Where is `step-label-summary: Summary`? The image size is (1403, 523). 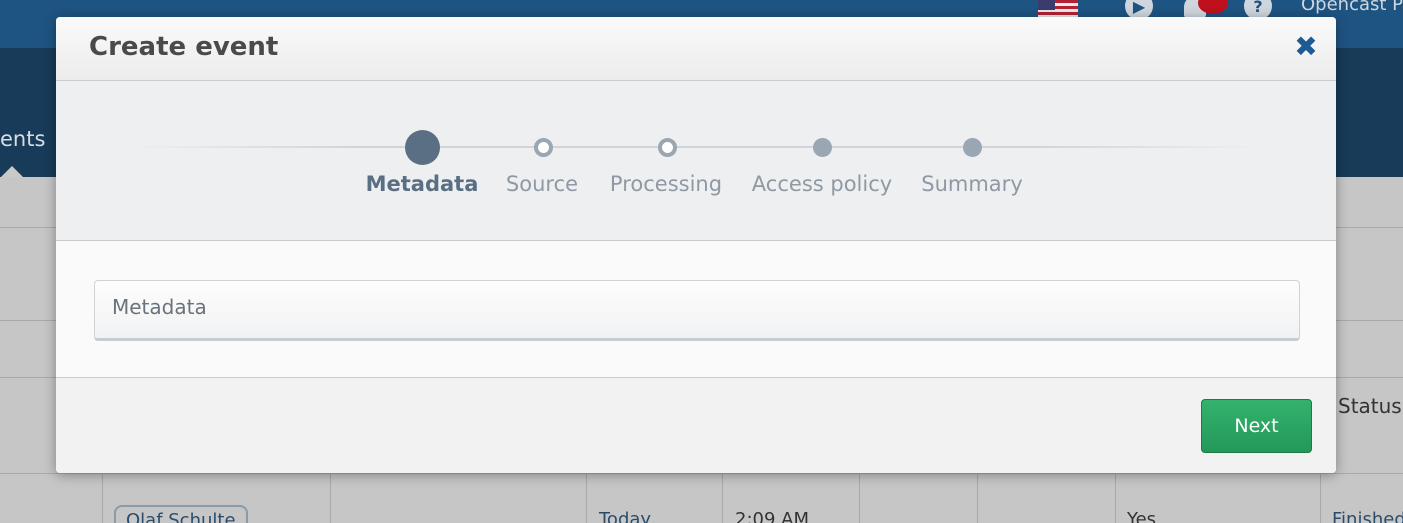 step-label-summary: Summary is located at coordinates (972, 184).